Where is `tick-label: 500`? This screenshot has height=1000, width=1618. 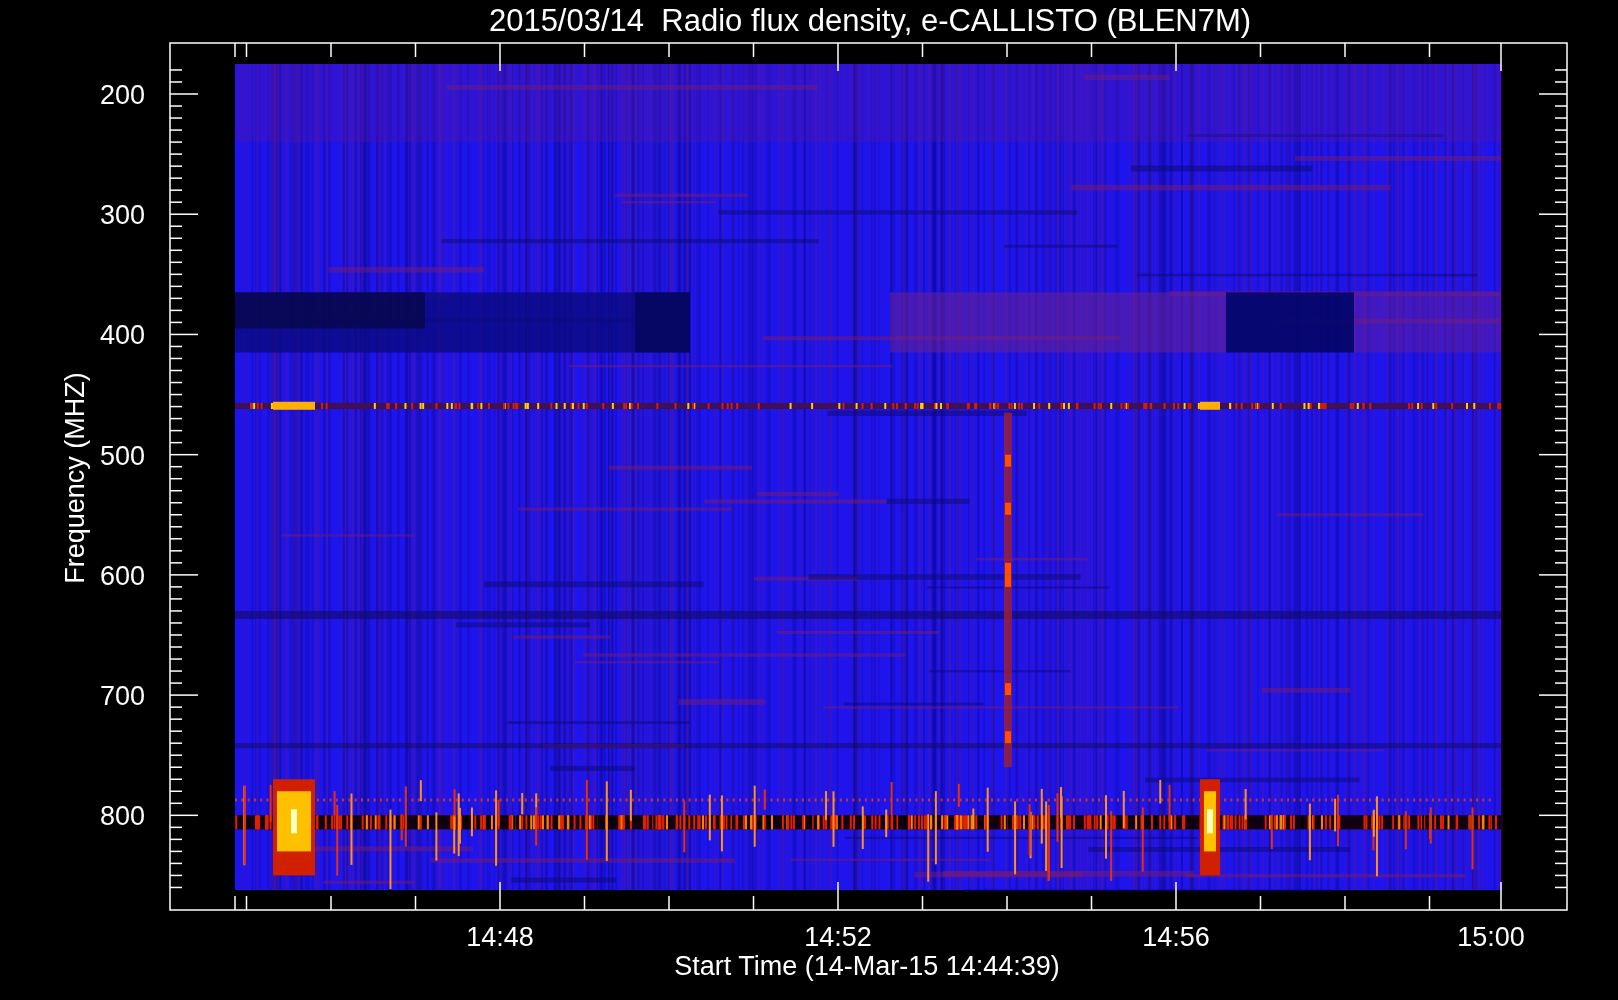 tick-label: 500 is located at coordinates (122, 455).